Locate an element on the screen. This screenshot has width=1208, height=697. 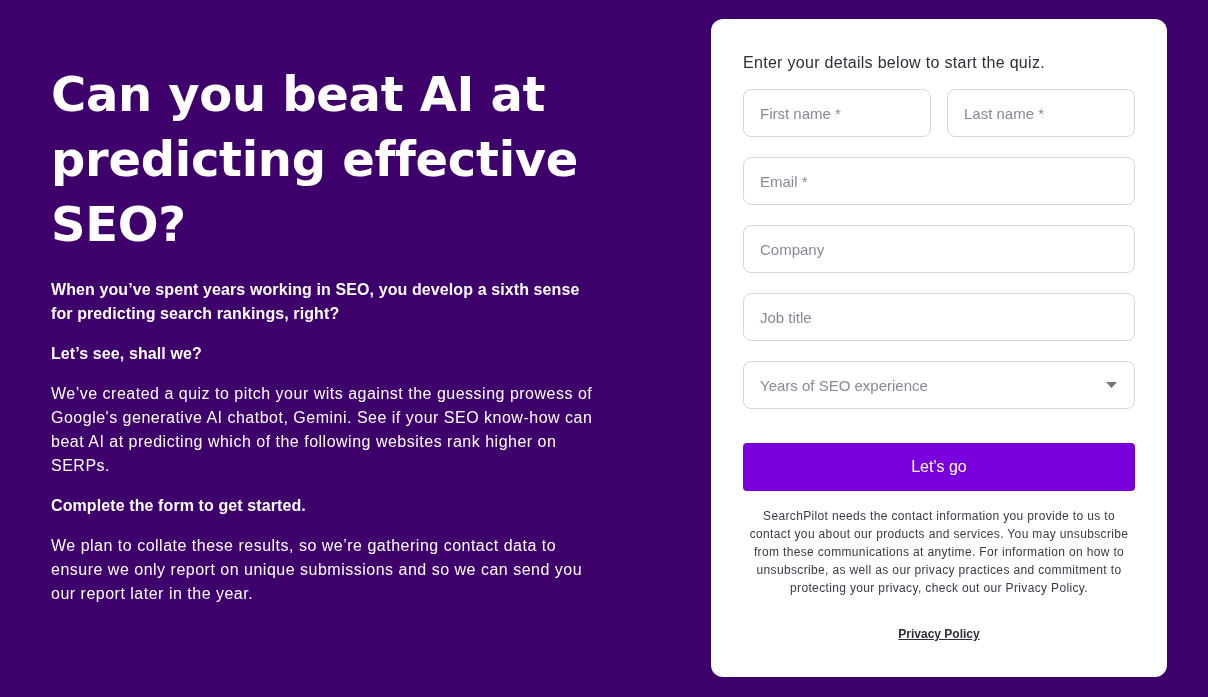
input-field: Email * is located at coordinates (939, 181).